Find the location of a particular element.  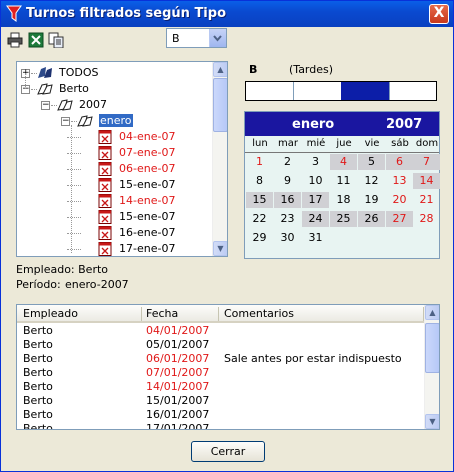

folder-open-icon is located at coordinates (85, 121).